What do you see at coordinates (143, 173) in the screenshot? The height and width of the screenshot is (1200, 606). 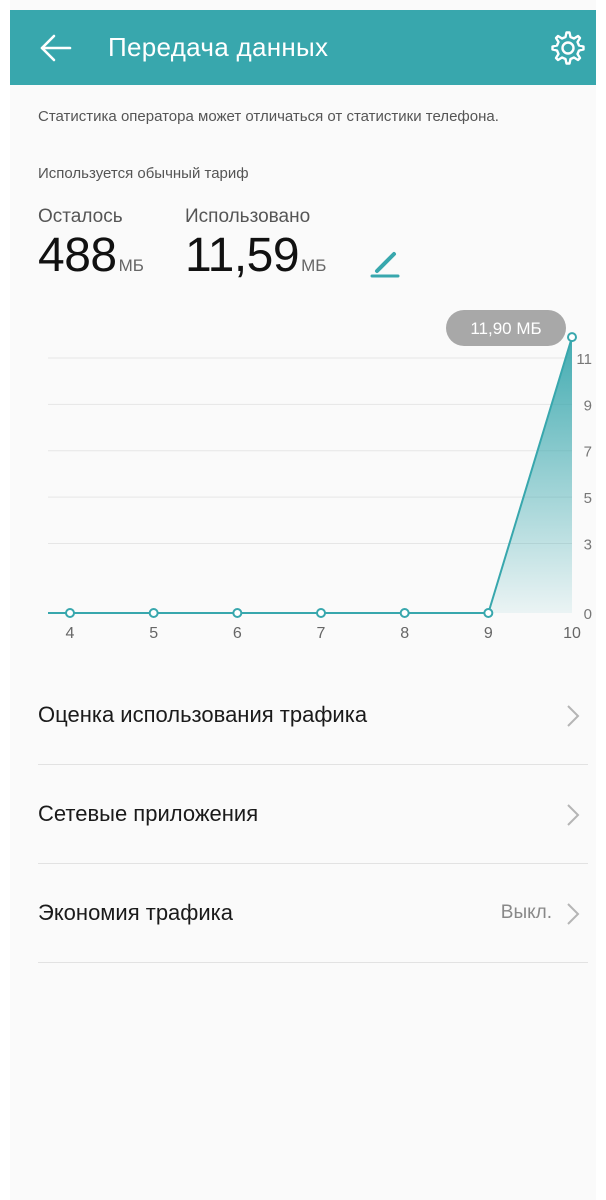 I see `plan-text: Используется обычный тариф` at bounding box center [143, 173].